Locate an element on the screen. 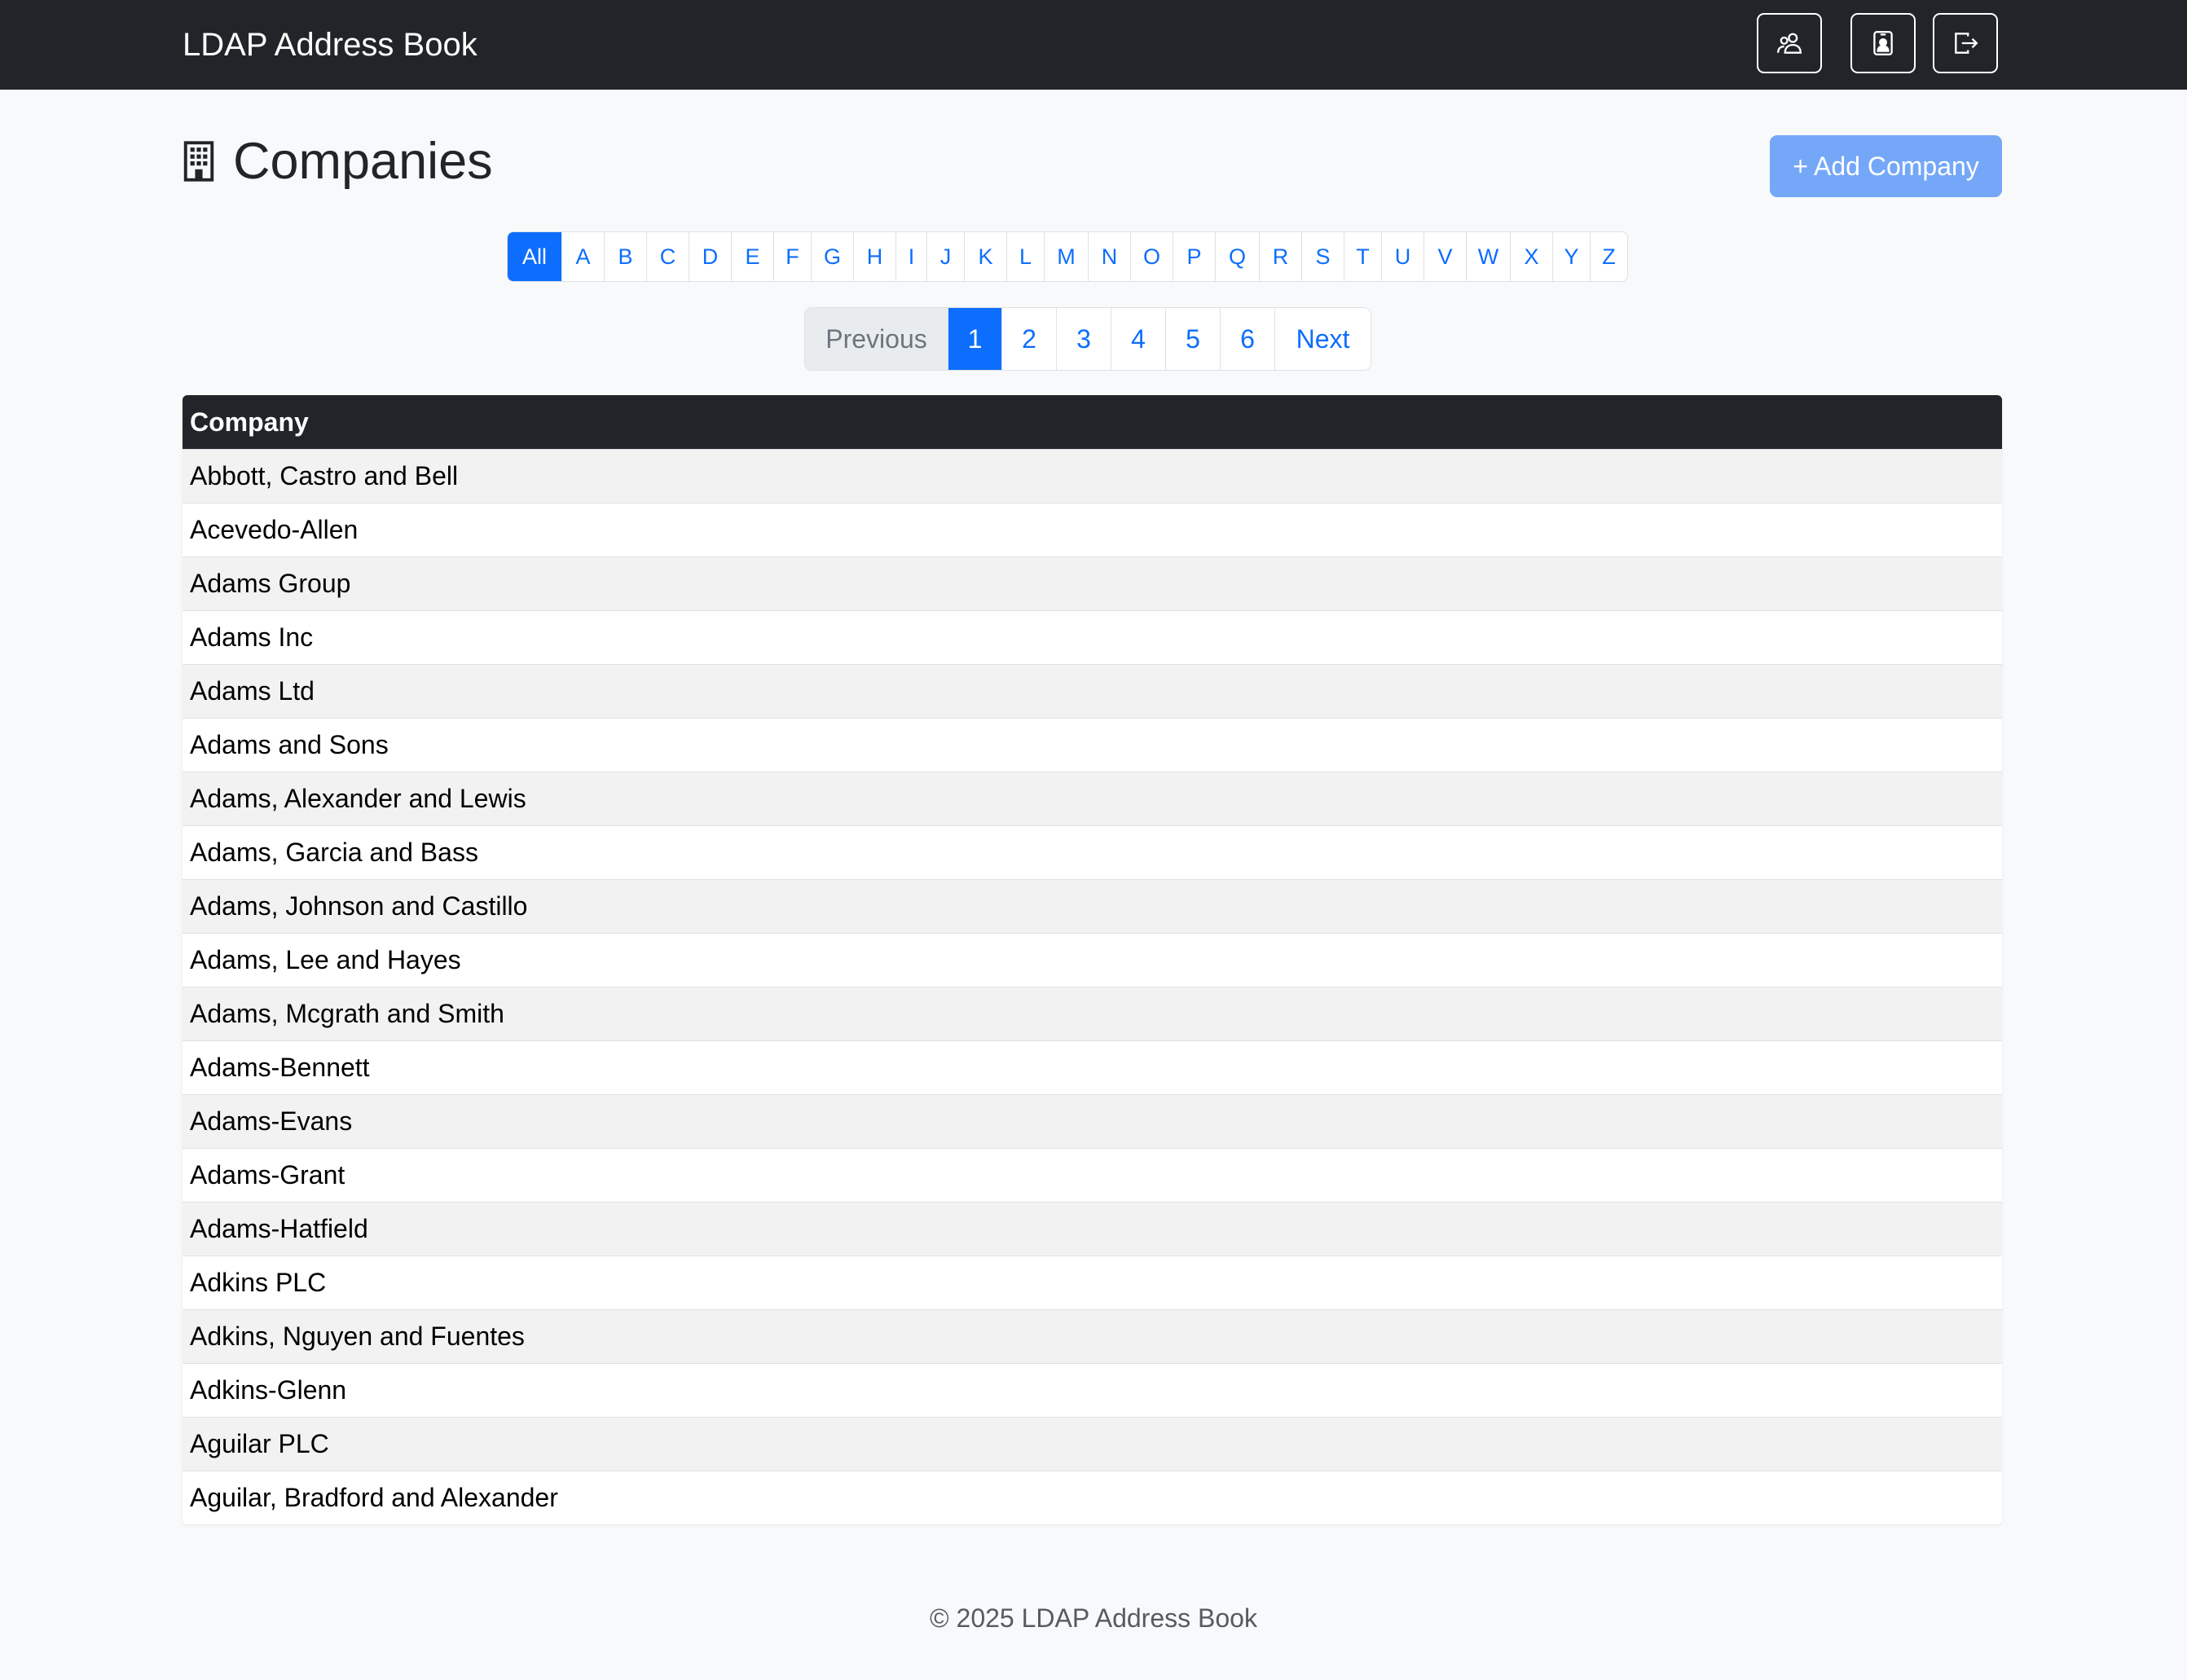 This screenshot has height=1680, width=2187. table-header-company: Company is located at coordinates (1092, 422).